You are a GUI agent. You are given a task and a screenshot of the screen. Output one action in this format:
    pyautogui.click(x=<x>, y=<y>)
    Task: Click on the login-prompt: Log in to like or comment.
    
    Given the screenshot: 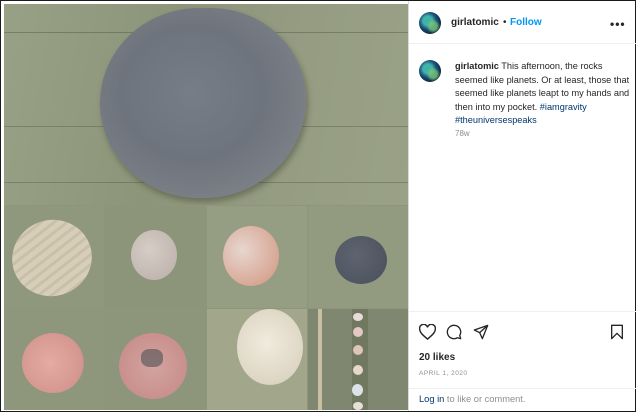 What is the action you would take?
    pyautogui.click(x=472, y=399)
    